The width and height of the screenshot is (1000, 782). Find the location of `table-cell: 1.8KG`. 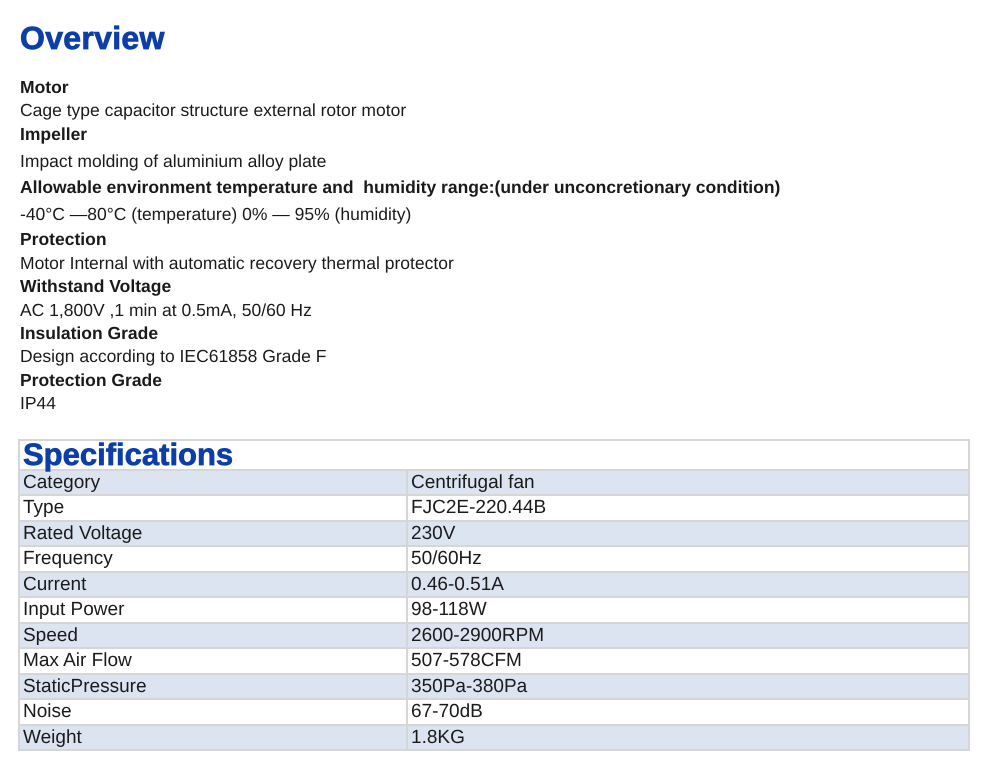

table-cell: 1.8KG is located at coordinates (688, 737).